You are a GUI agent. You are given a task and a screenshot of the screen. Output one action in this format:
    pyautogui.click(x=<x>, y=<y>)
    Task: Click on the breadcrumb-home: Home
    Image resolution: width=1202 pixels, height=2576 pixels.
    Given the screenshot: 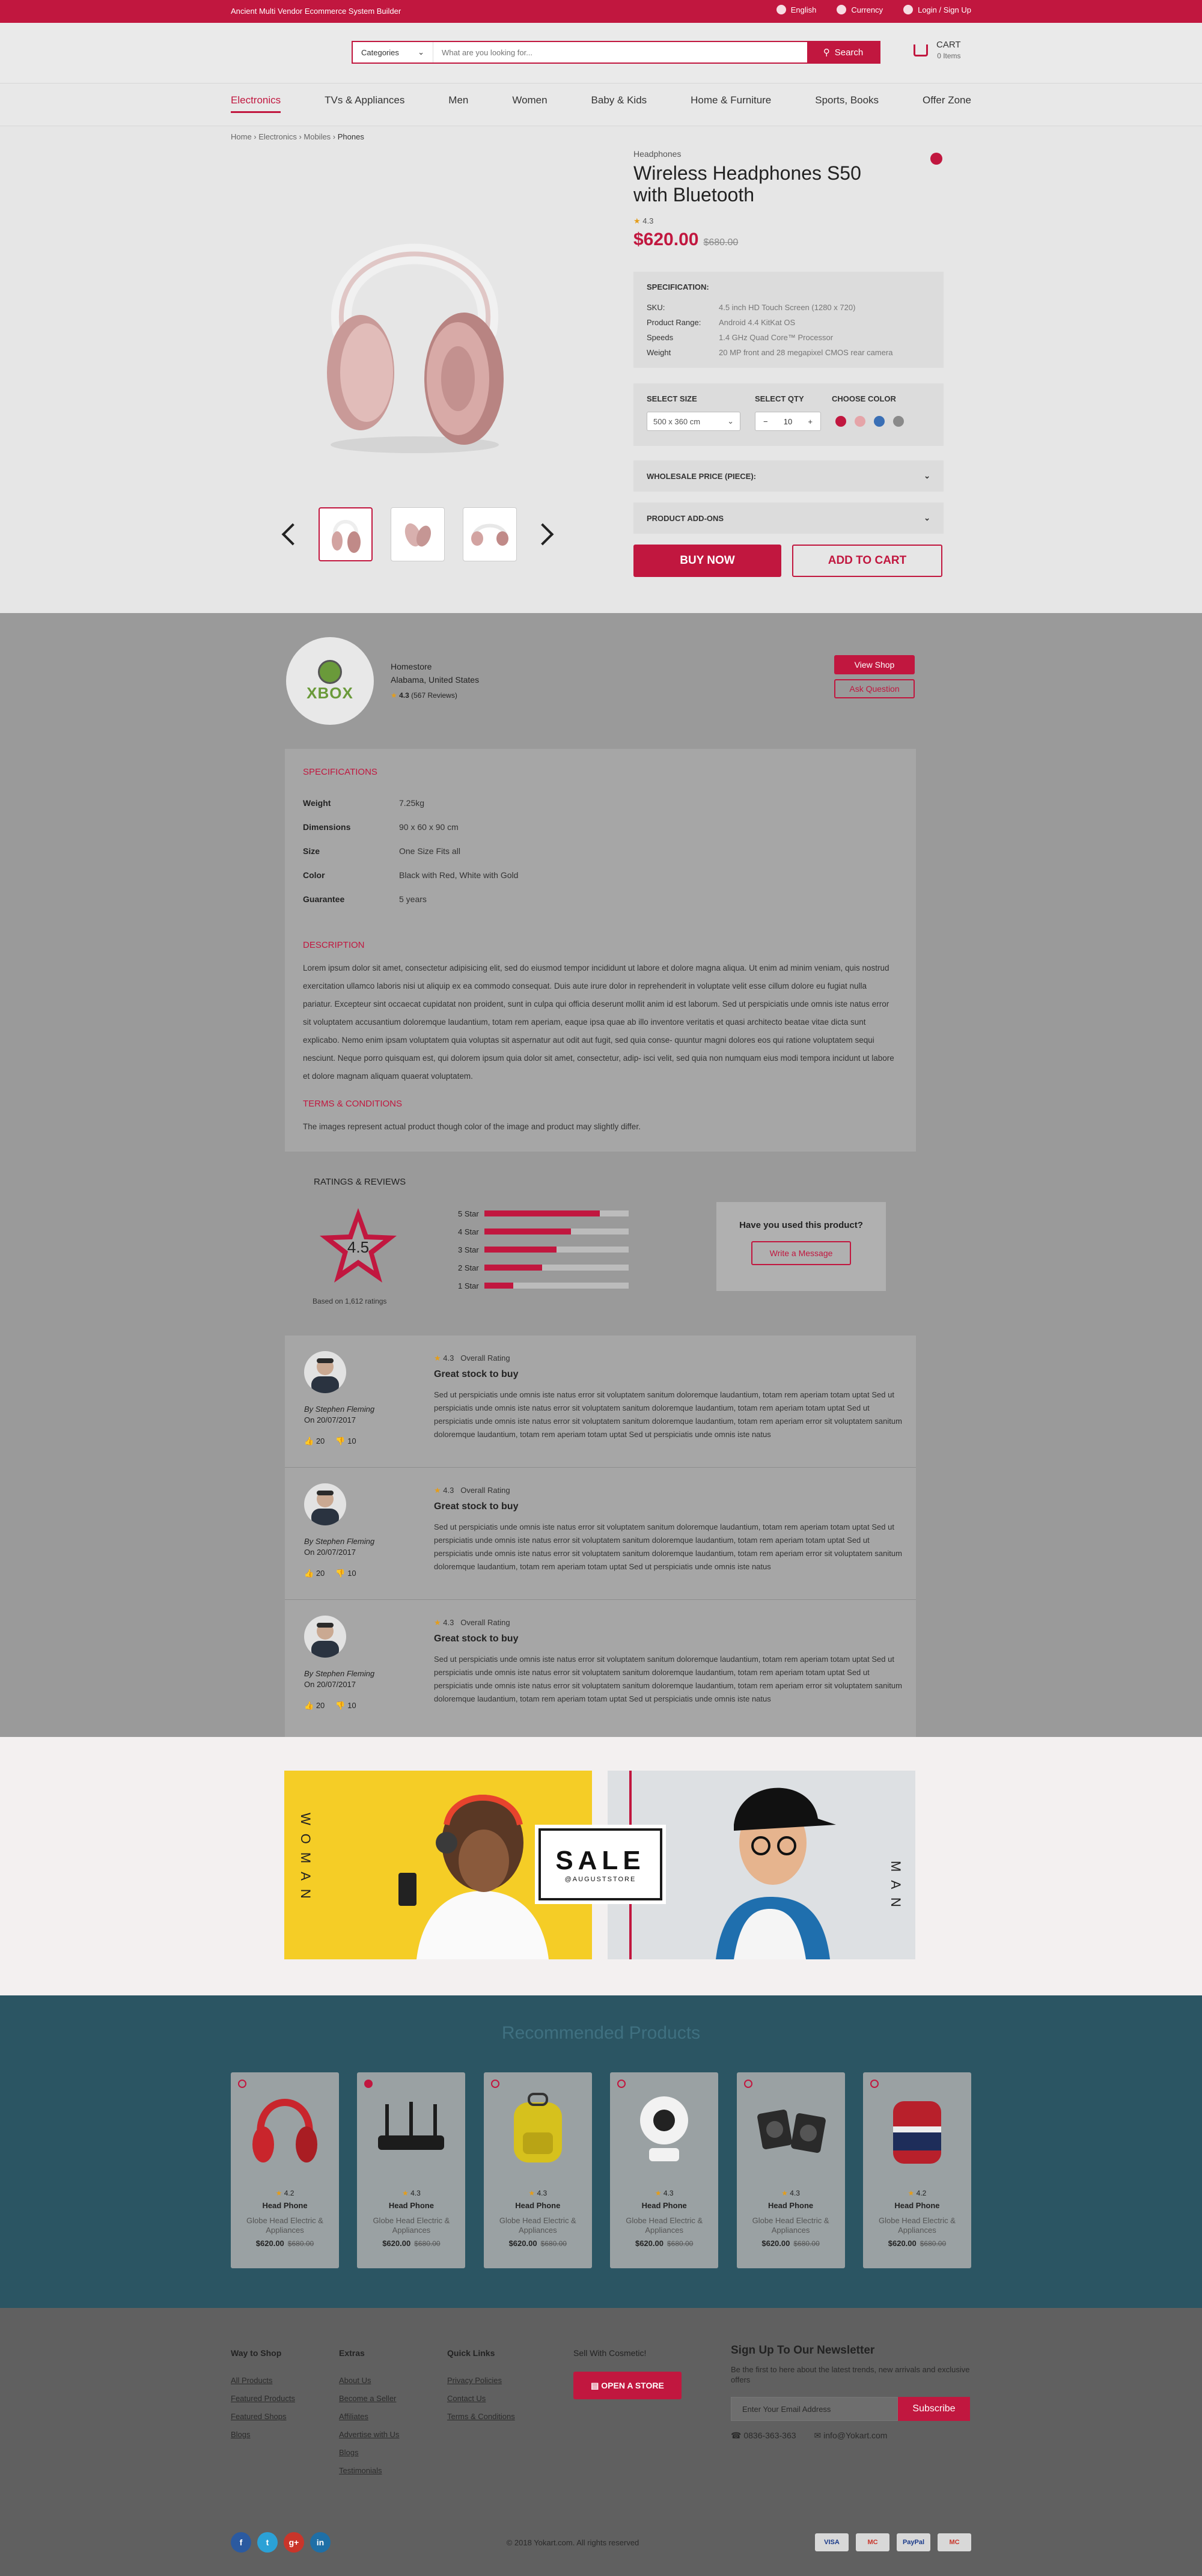 What is the action you would take?
    pyautogui.click(x=241, y=136)
    